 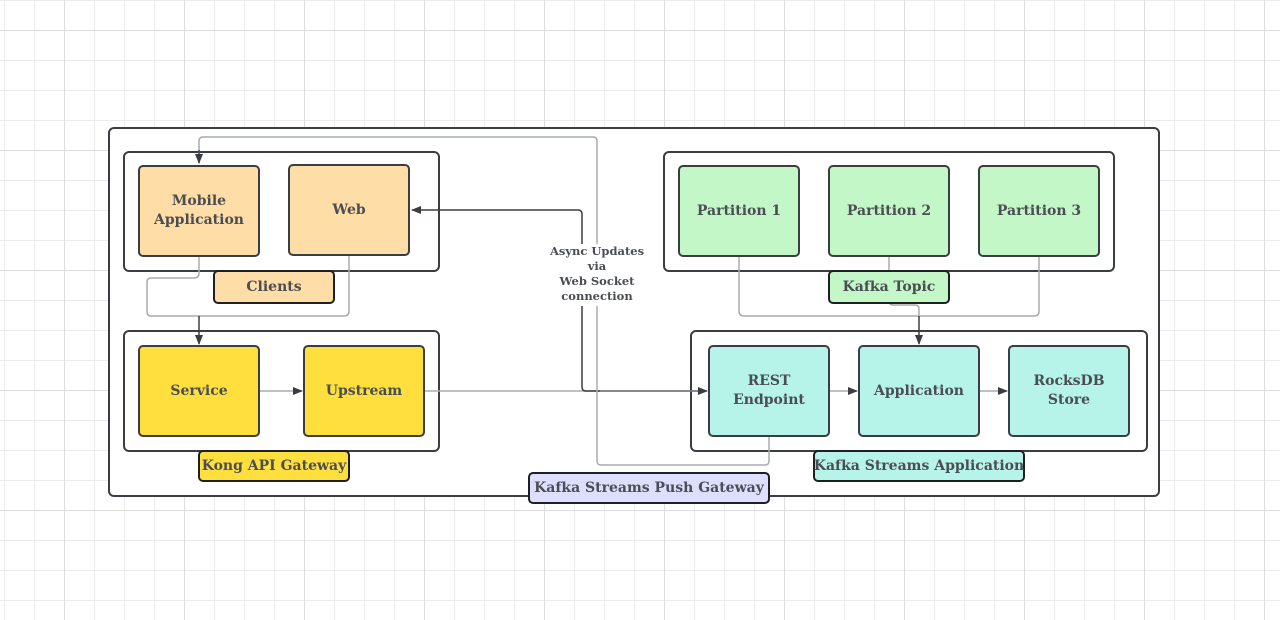 What do you see at coordinates (274, 287) in the screenshot?
I see `clients-label: Clients` at bounding box center [274, 287].